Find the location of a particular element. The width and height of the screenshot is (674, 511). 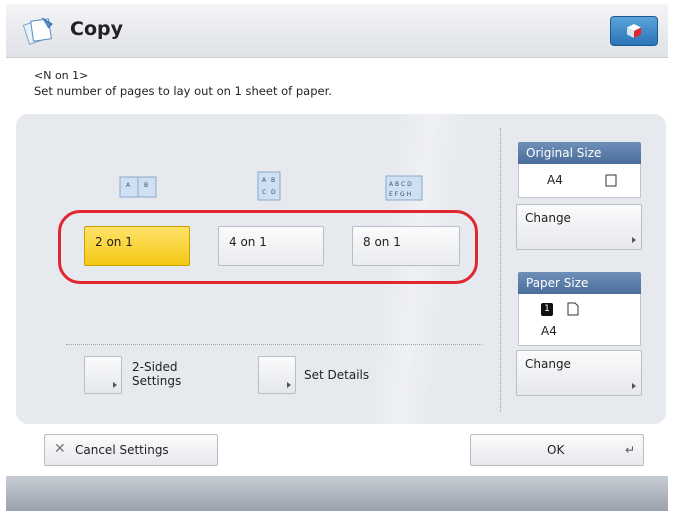

drawer-number-badge: 1 is located at coordinates (547, 309).